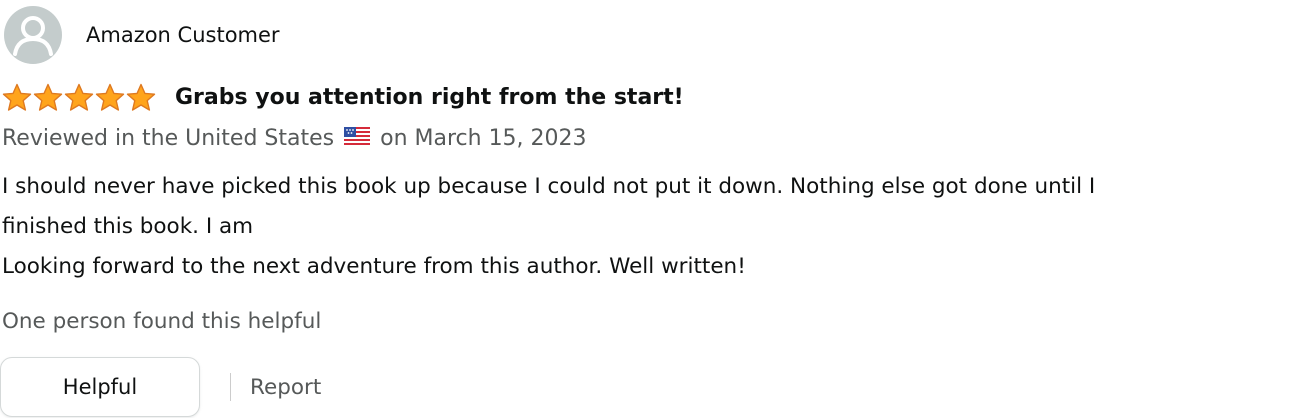 The width and height of the screenshot is (1304, 418). I want to click on review-body-line: finished this book. I am, so click(128, 226).